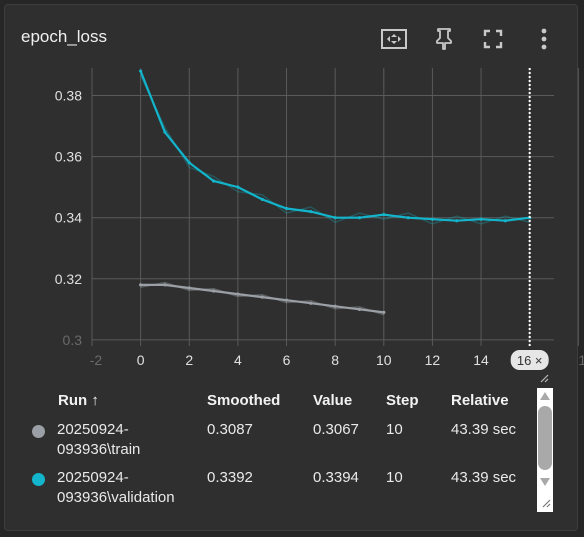  What do you see at coordinates (96, 360) in the screenshot?
I see `x-tick-label: -2` at bounding box center [96, 360].